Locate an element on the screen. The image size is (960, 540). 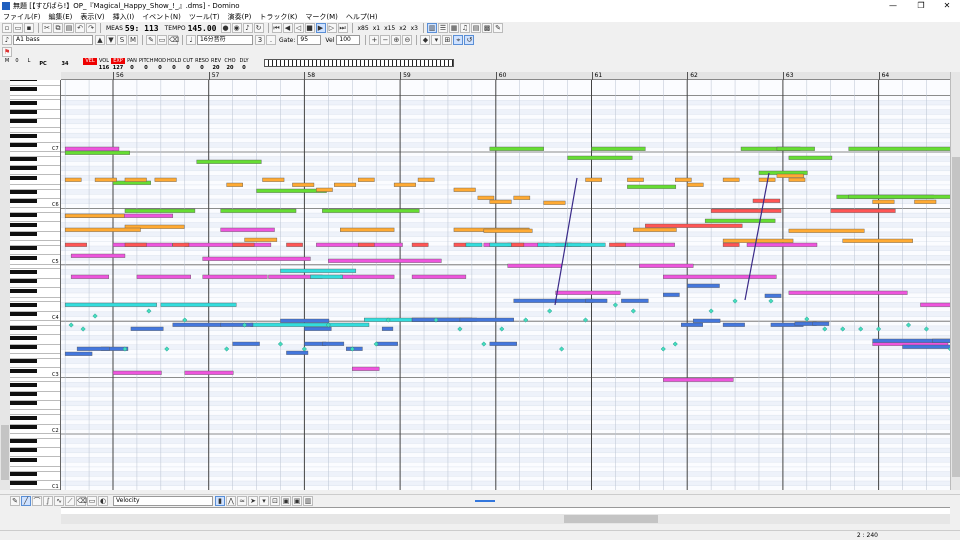
next-measure-icon: ▷ is located at coordinates (331, 28).